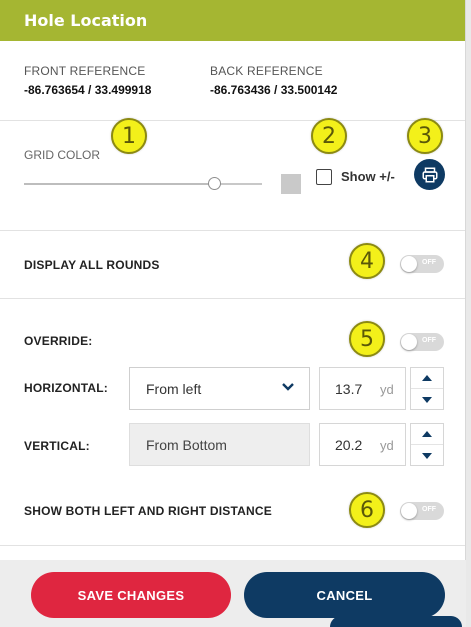  What do you see at coordinates (58, 341) in the screenshot?
I see `override-label: OVERRIDE:` at bounding box center [58, 341].